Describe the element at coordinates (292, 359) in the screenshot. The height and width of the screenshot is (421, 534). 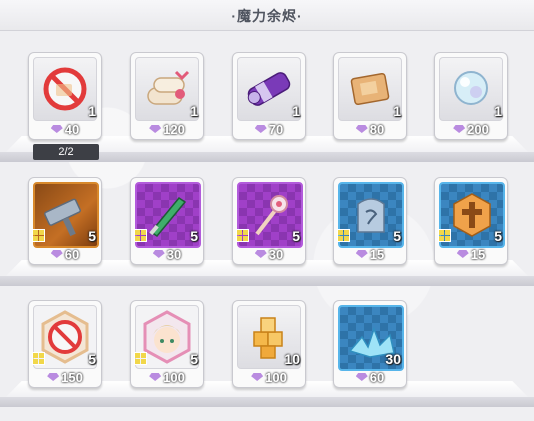
I see `item-quantity: 10` at that location.